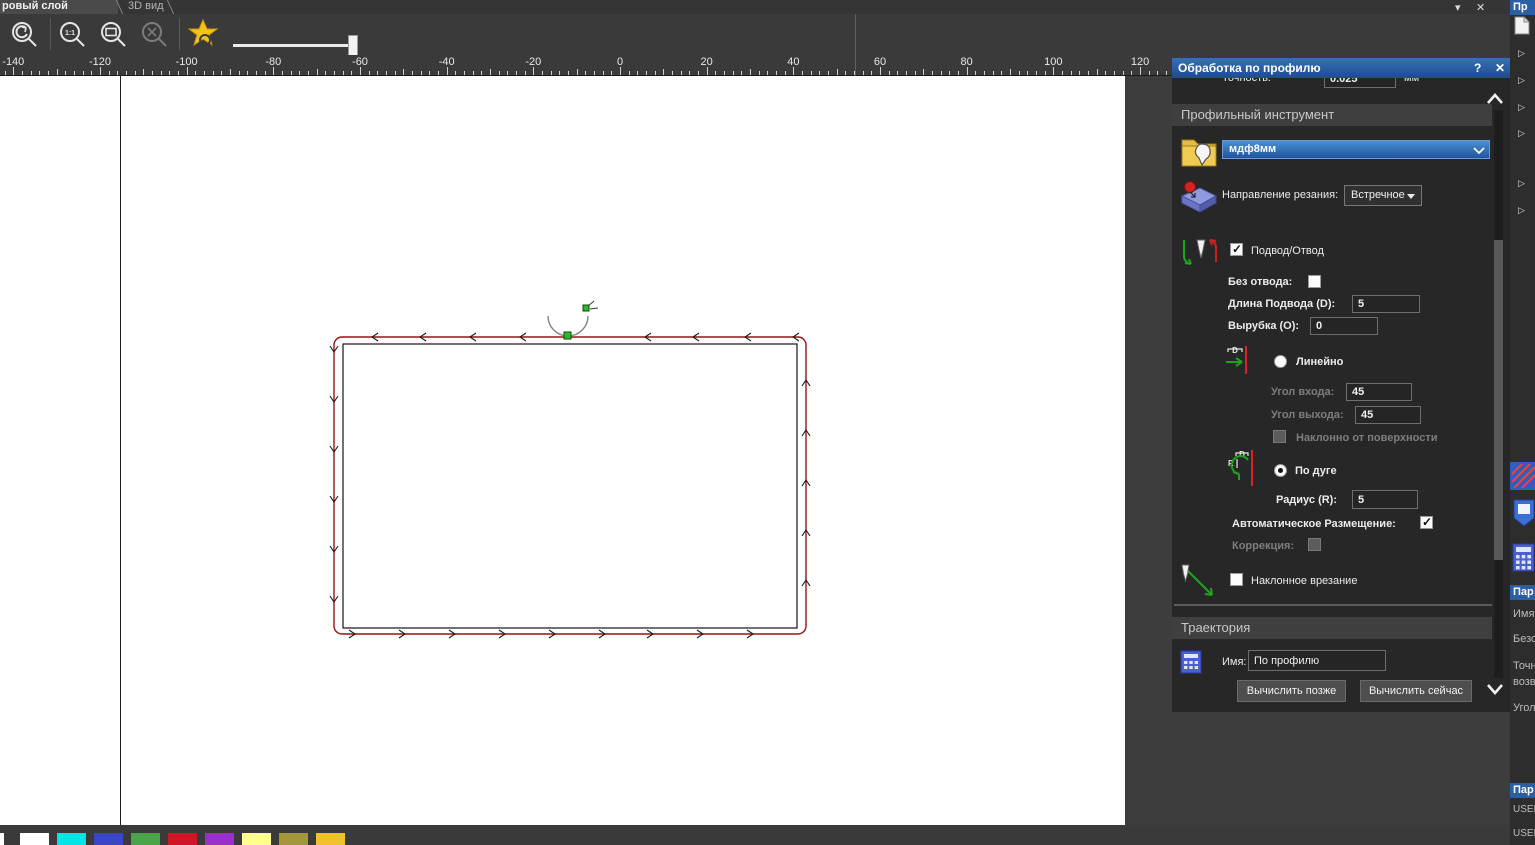 This screenshot has height=845, width=1535. I want to click on panel-scrollbar-thumb, so click(1498, 400).